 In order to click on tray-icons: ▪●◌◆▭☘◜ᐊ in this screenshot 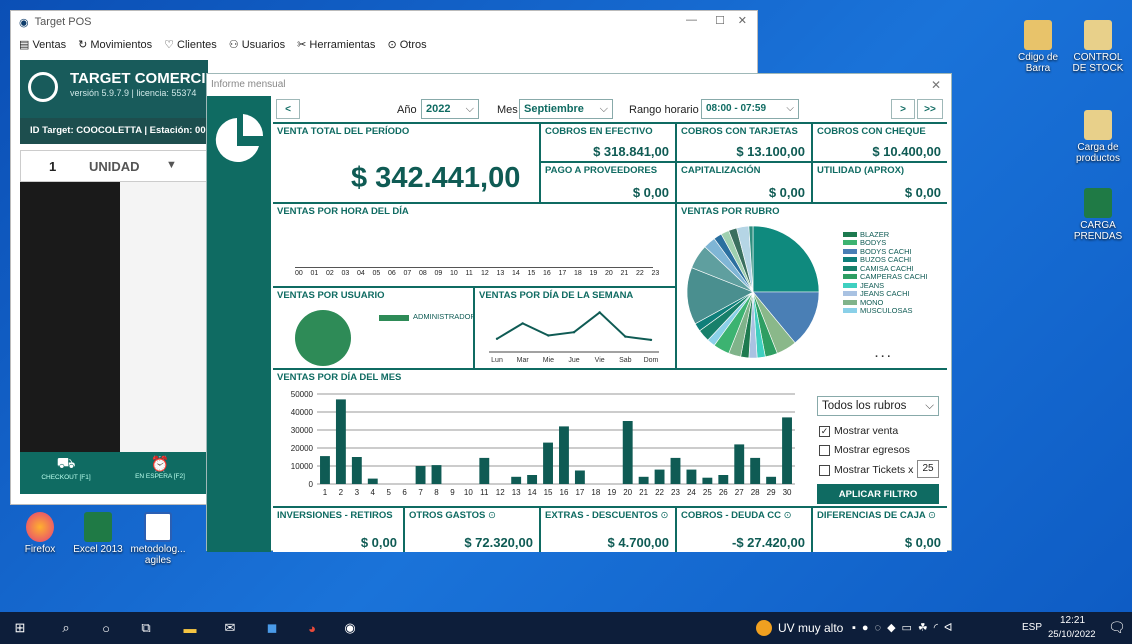, I will do `click(905, 627)`.